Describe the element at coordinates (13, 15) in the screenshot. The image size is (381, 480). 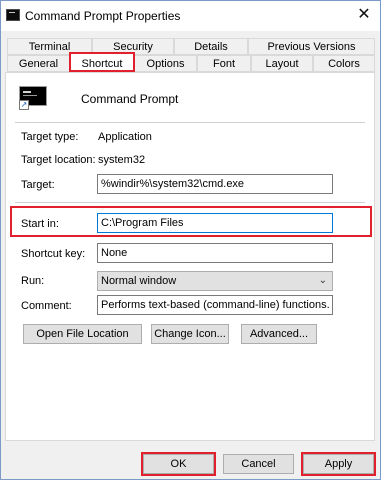
I see `command-prompt-icon` at that location.